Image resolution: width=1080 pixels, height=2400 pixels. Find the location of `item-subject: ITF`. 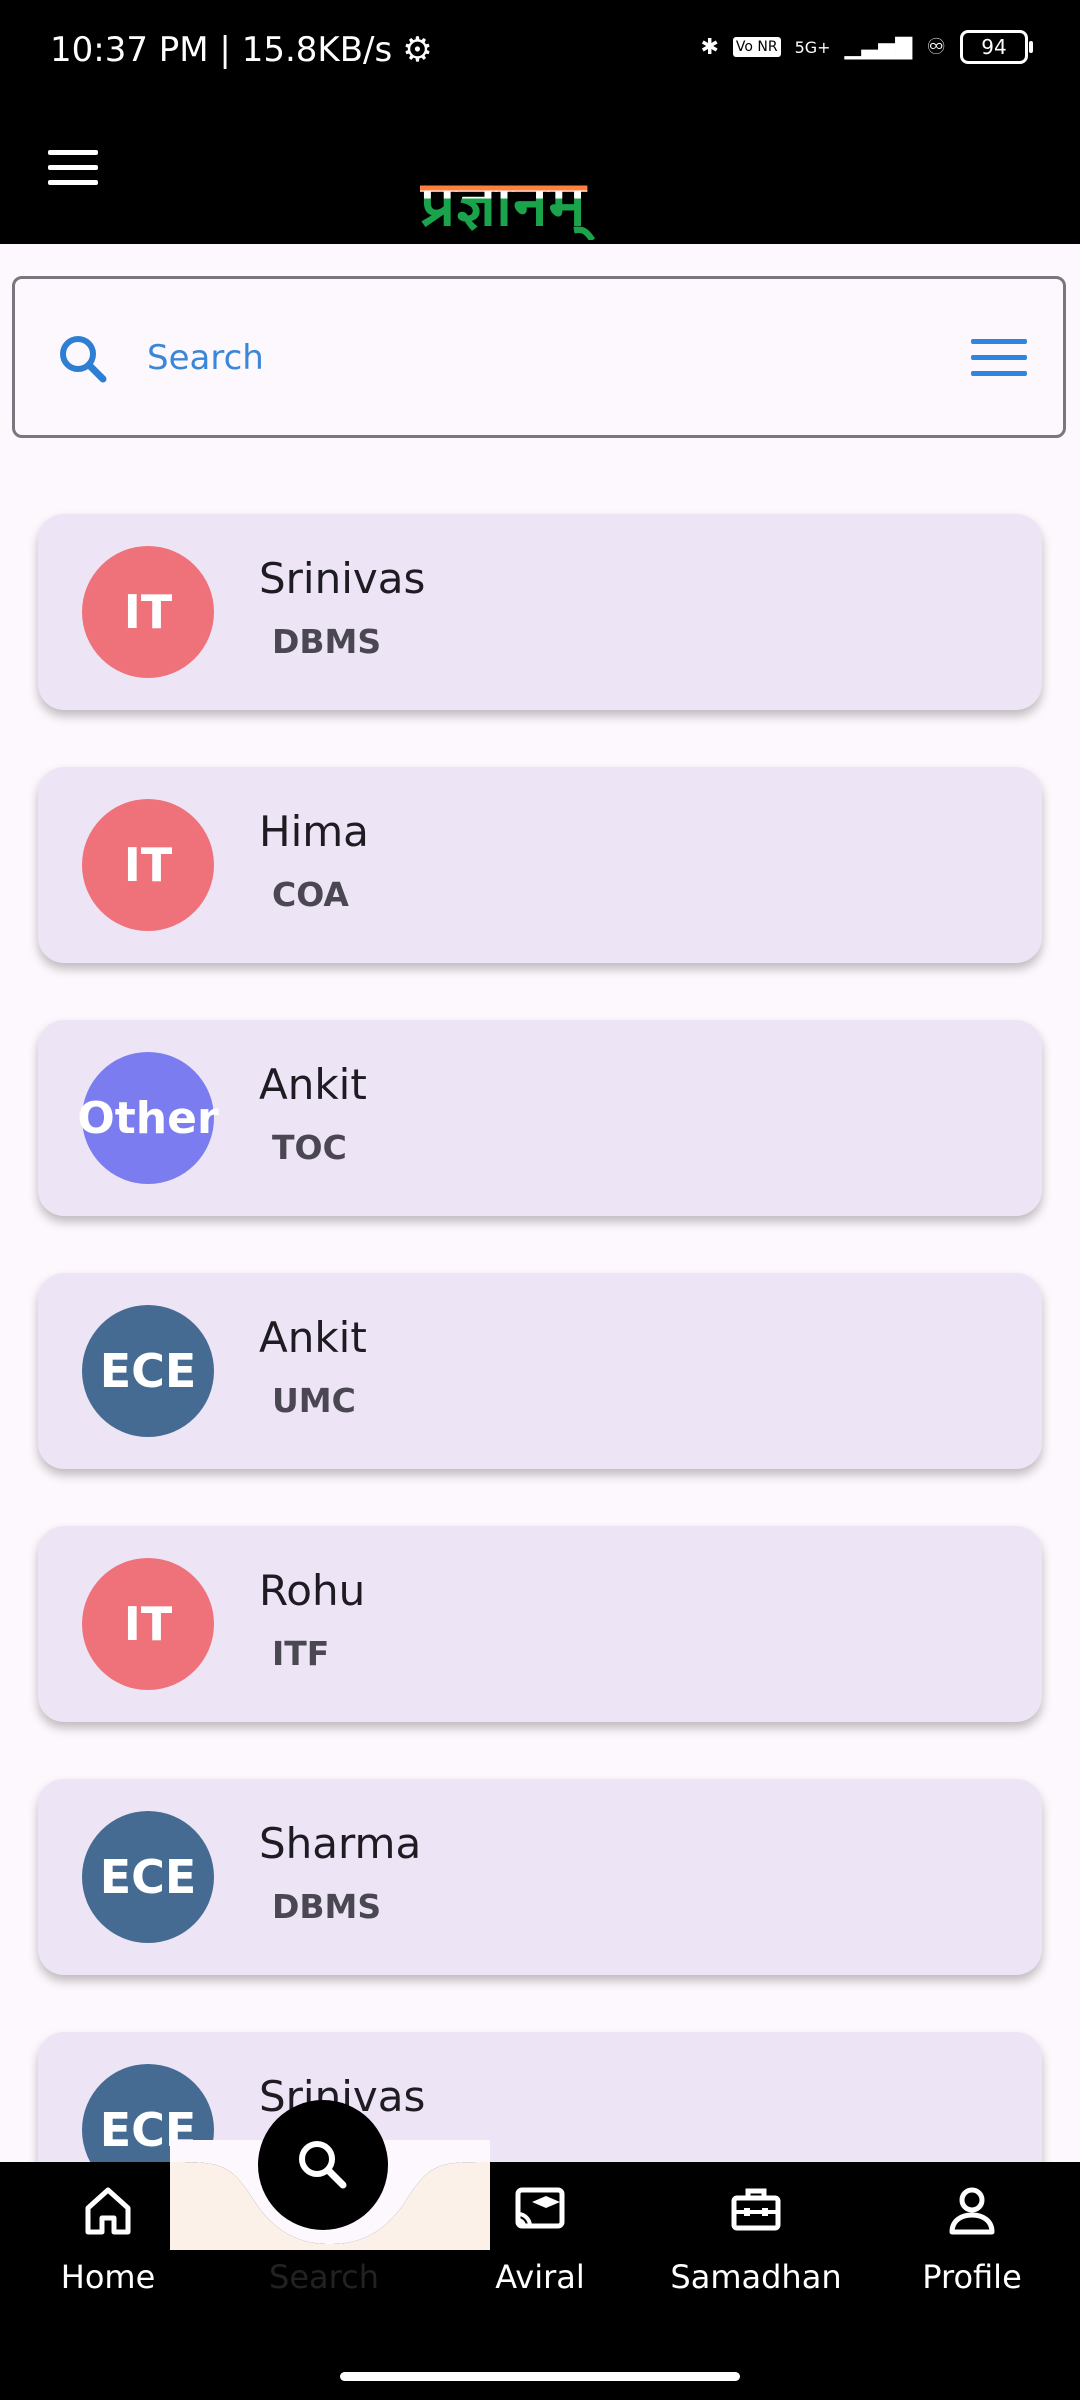

item-subject: ITF is located at coordinates (301, 1653).